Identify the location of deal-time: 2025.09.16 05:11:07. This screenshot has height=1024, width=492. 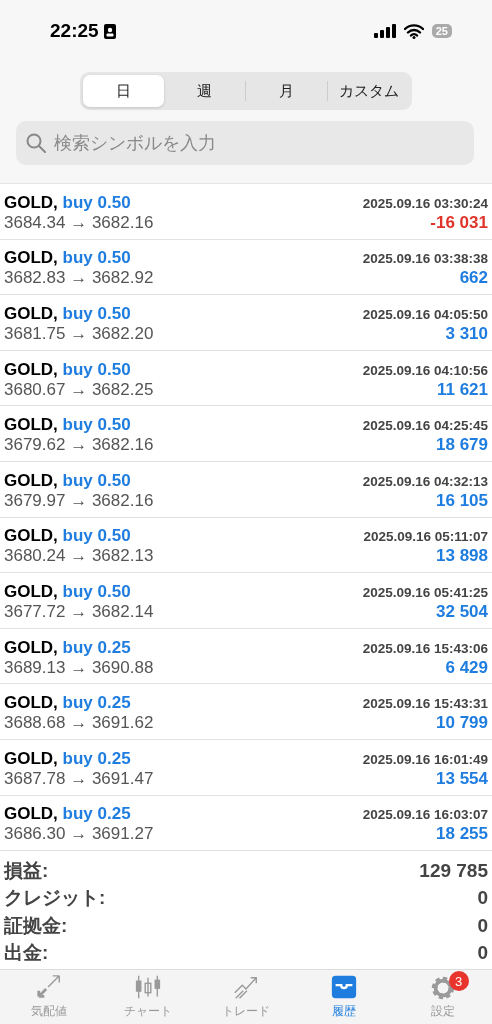
(425, 537).